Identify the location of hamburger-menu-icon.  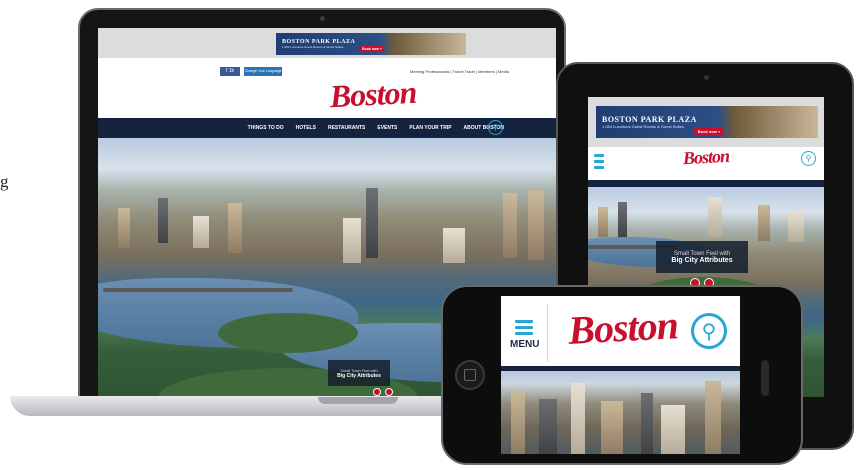
(599, 161).